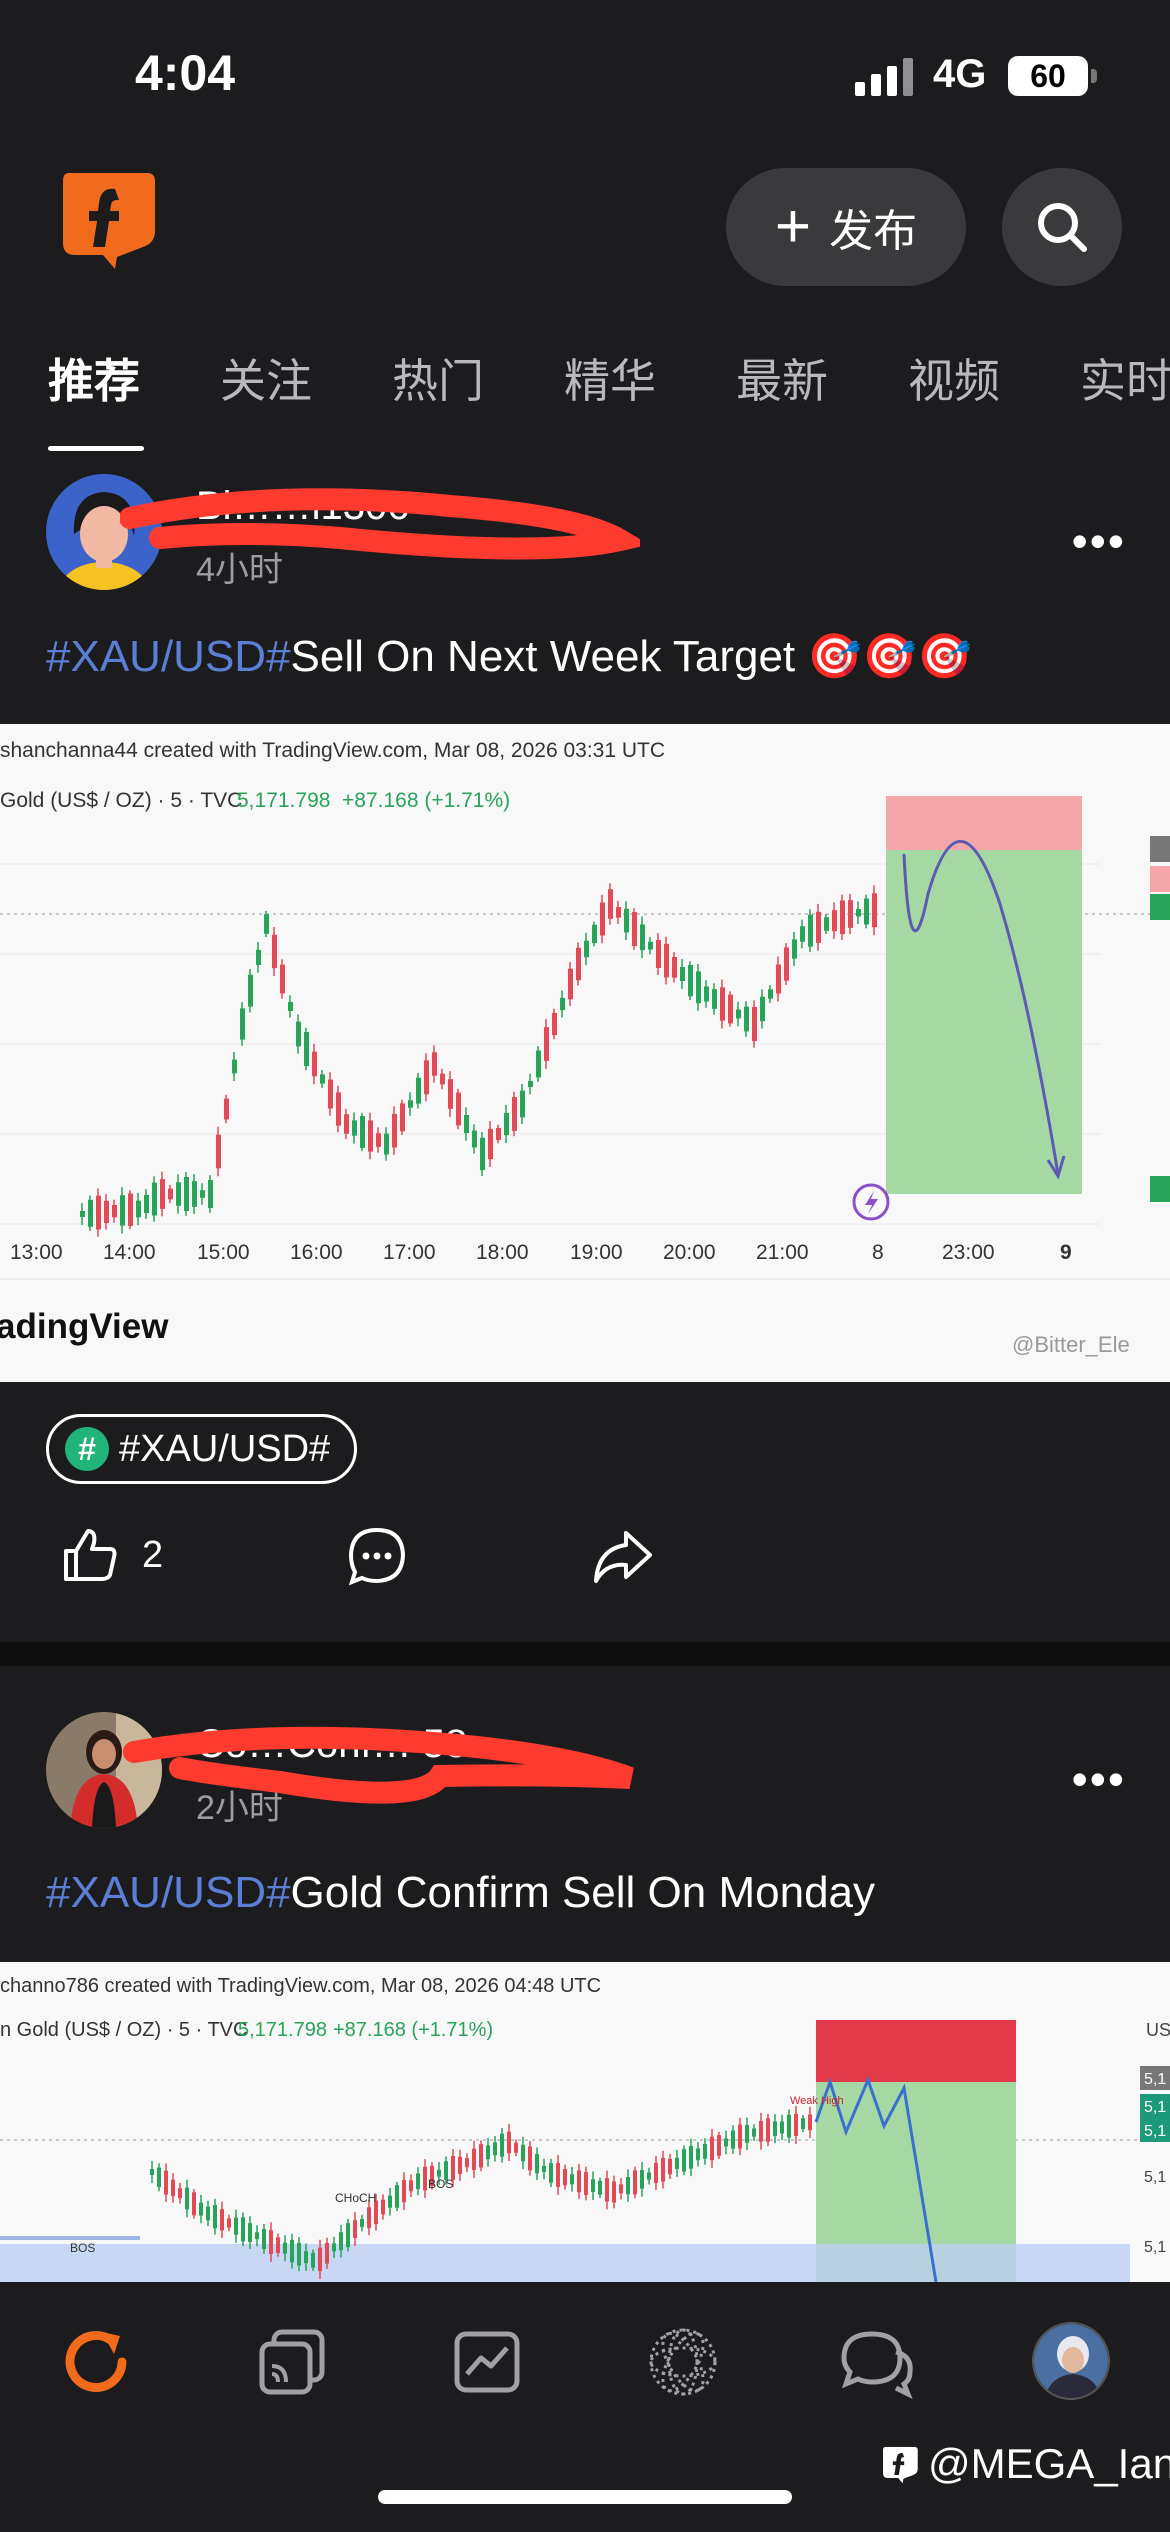  Describe the element at coordinates (292, 2362) in the screenshot. I see `nav-feeds` at that location.